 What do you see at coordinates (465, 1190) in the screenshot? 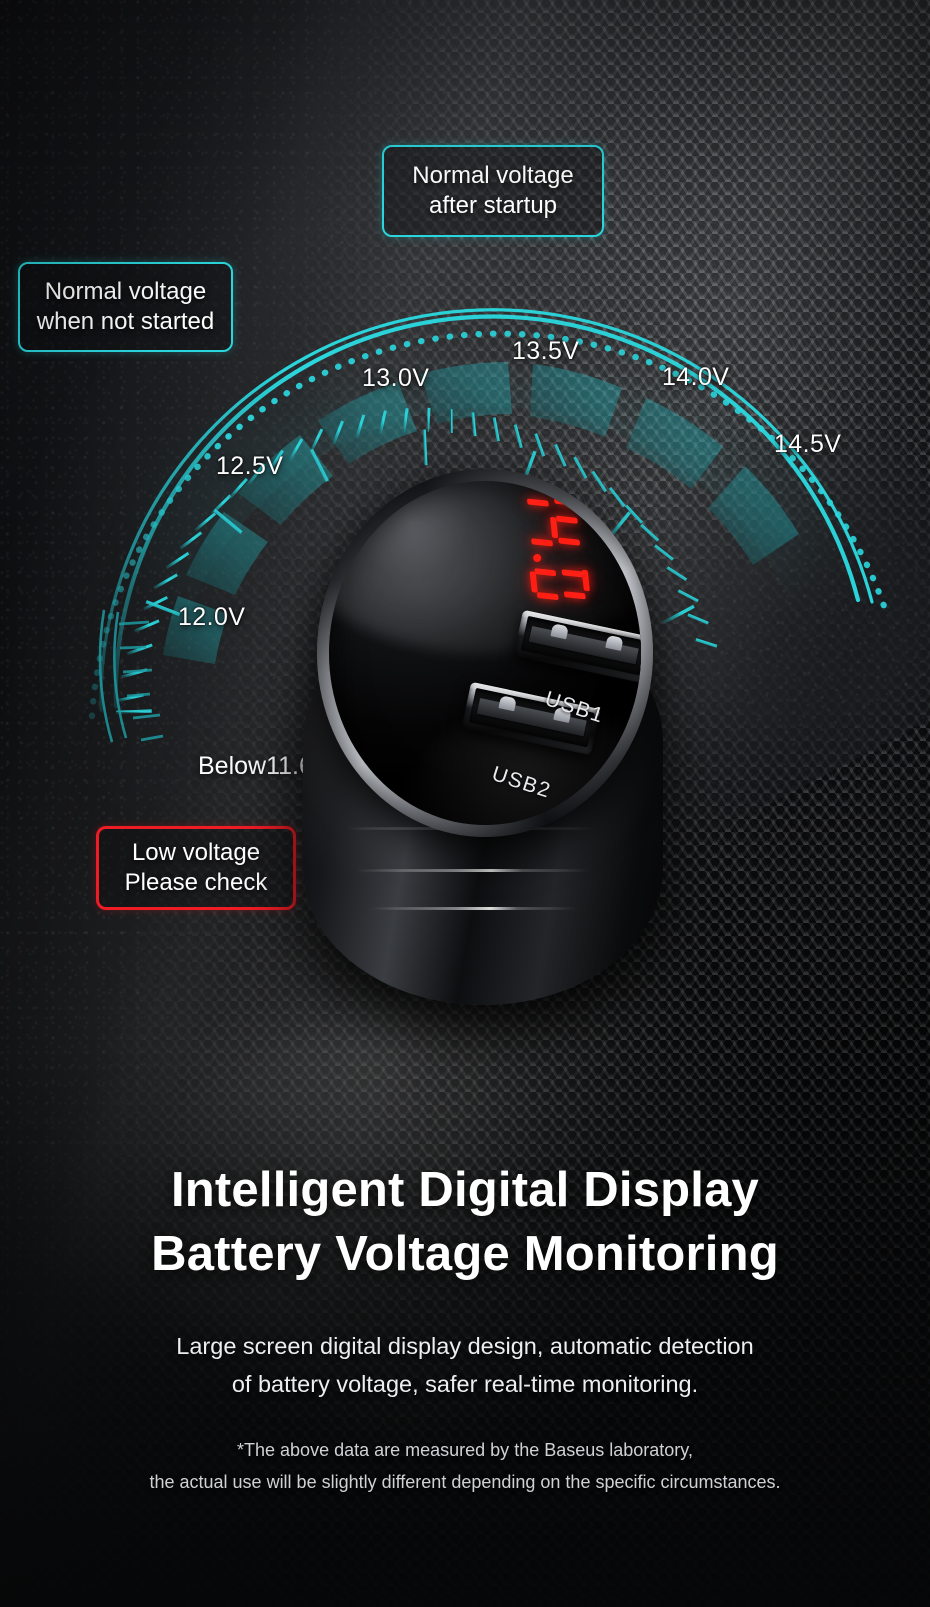
I see `headline-line-1: Intelligent Digital Display` at bounding box center [465, 1190].